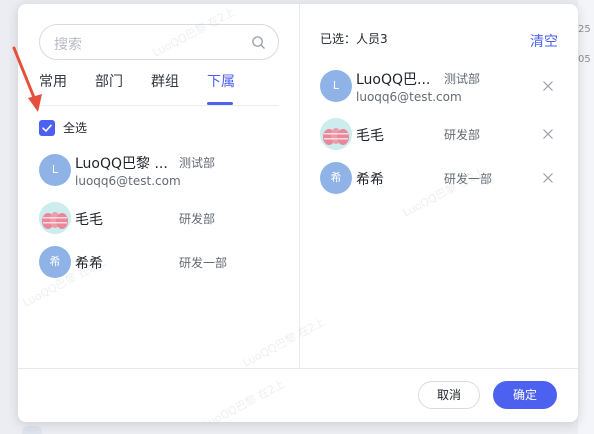 The image size is (594, 434). I want to click on footer-divider, so click(298, 368).